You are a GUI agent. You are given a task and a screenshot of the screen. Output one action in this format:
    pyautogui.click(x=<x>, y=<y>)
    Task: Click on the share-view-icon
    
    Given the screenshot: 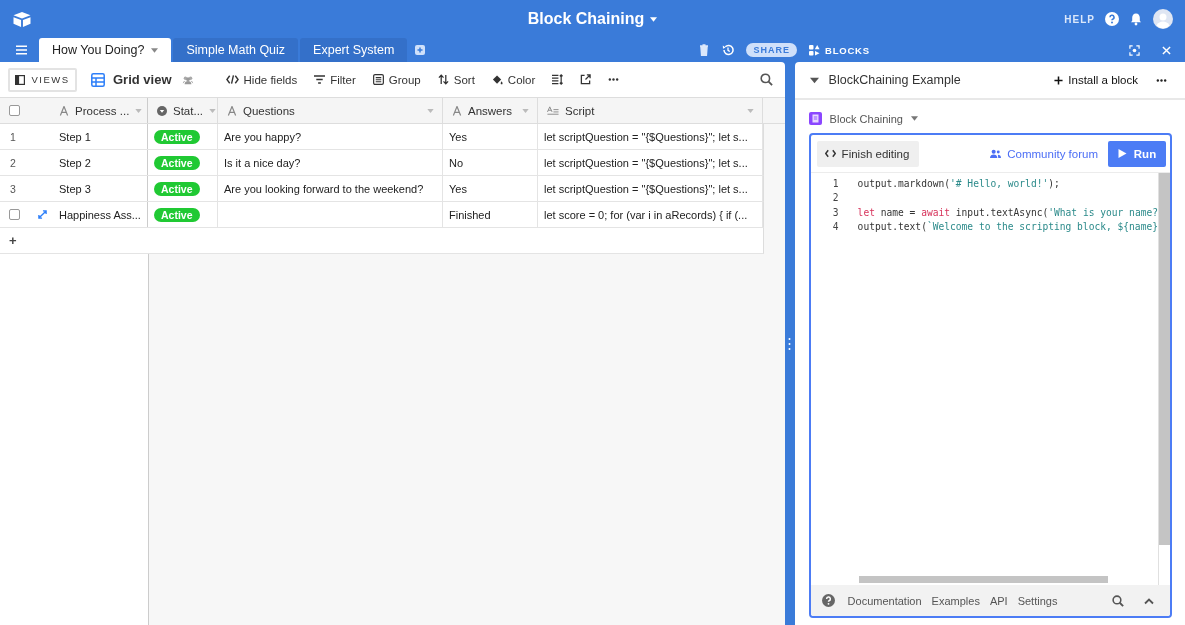 What is the action you would take?
    pyautogui.click(x=586, y=79)
    